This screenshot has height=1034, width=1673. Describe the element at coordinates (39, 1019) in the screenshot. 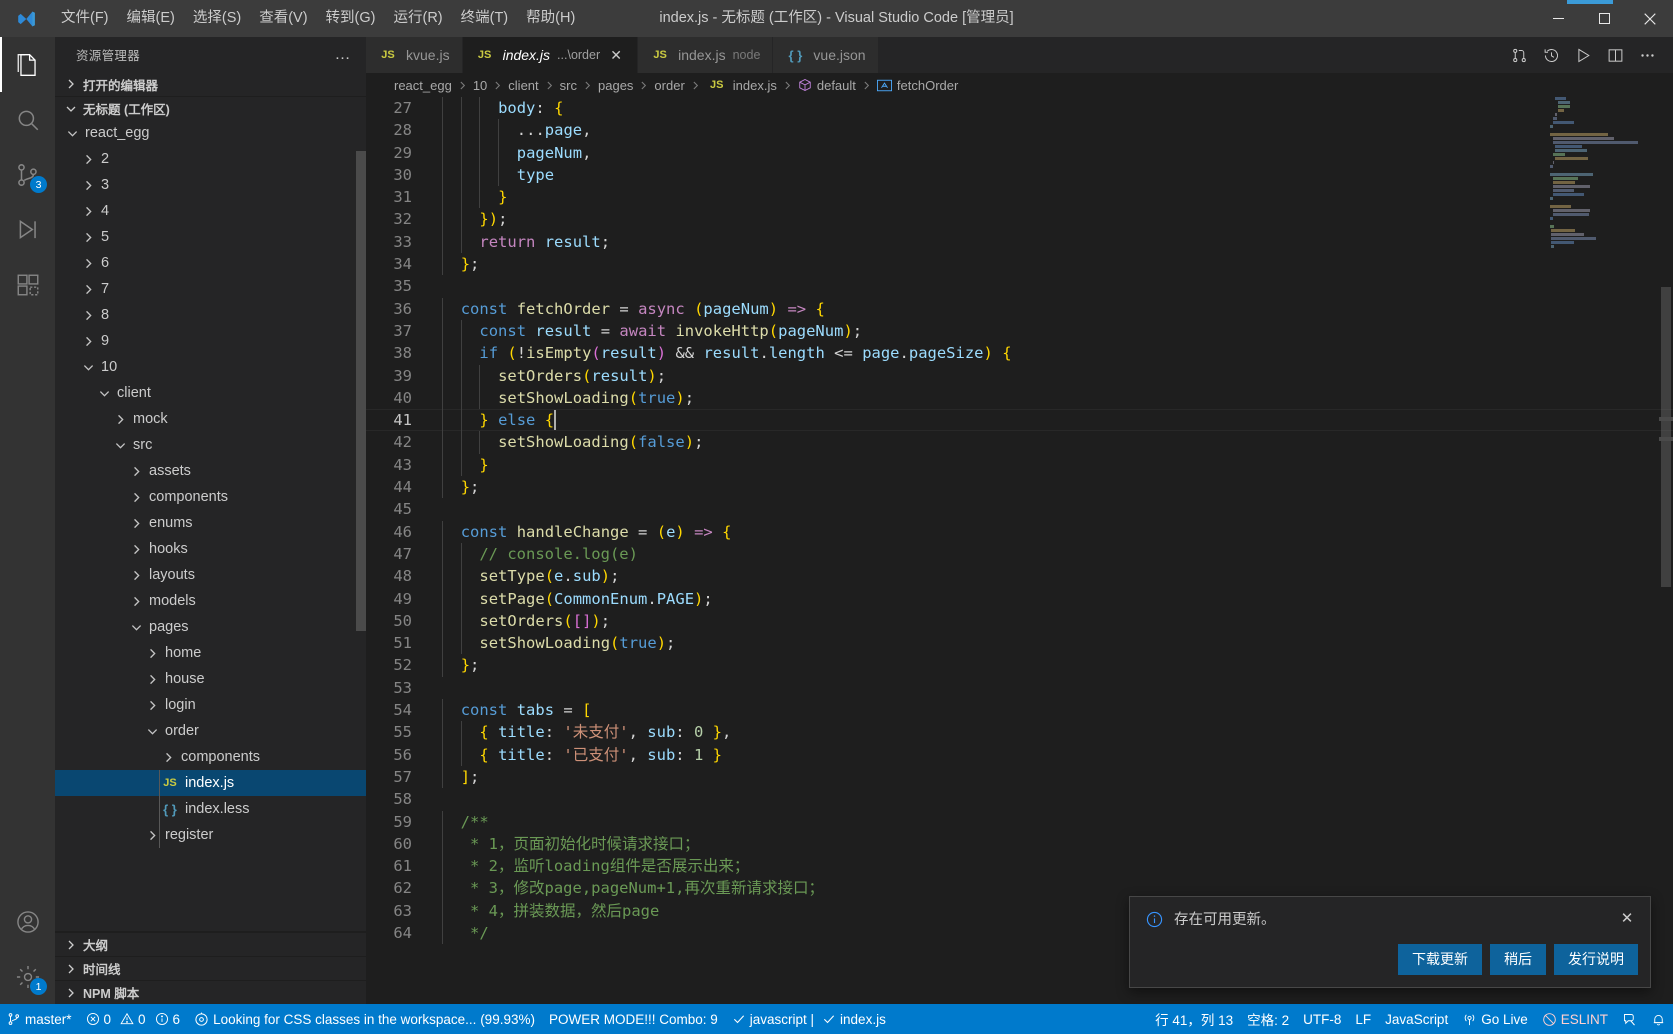

I see `status-branch: master*` at that location.